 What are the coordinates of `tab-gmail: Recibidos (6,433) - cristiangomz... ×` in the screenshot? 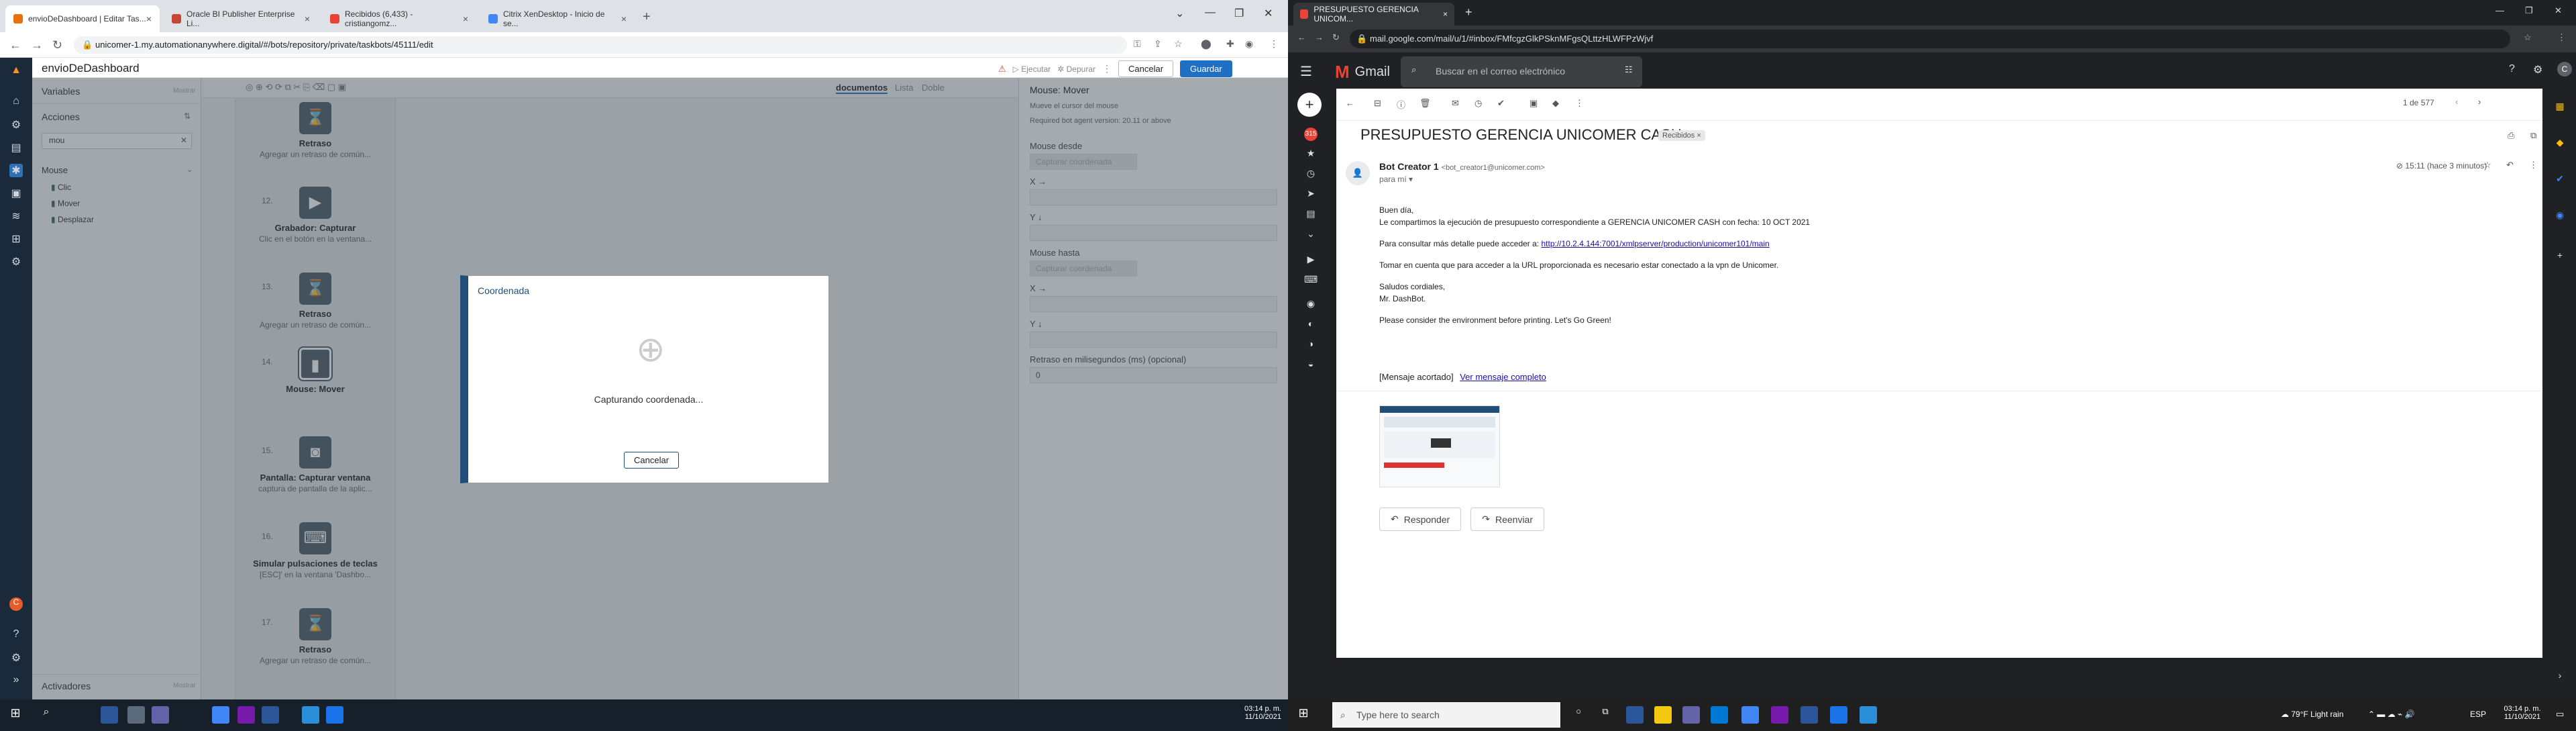 It's located at (399, 18).